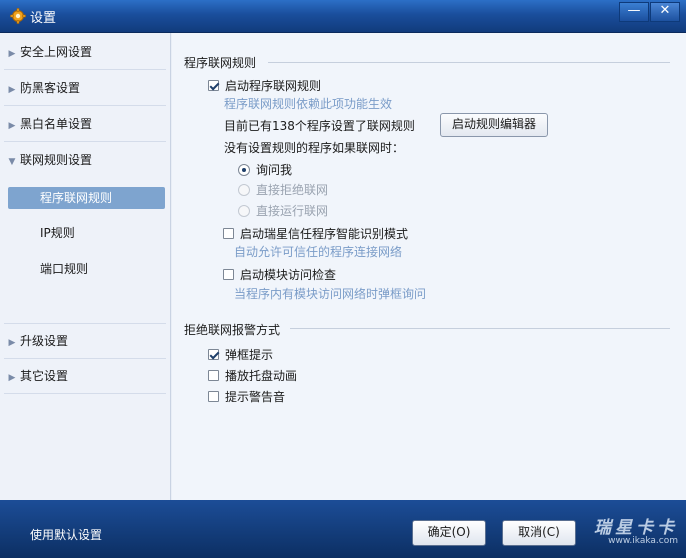 The height and width of the screenshot is (558, 686). What do you see at coordinates (86, 233) in the screenshot?
I see `sidebar-subitem-ip-rules: IP规则` at bounding box center [86, 233].